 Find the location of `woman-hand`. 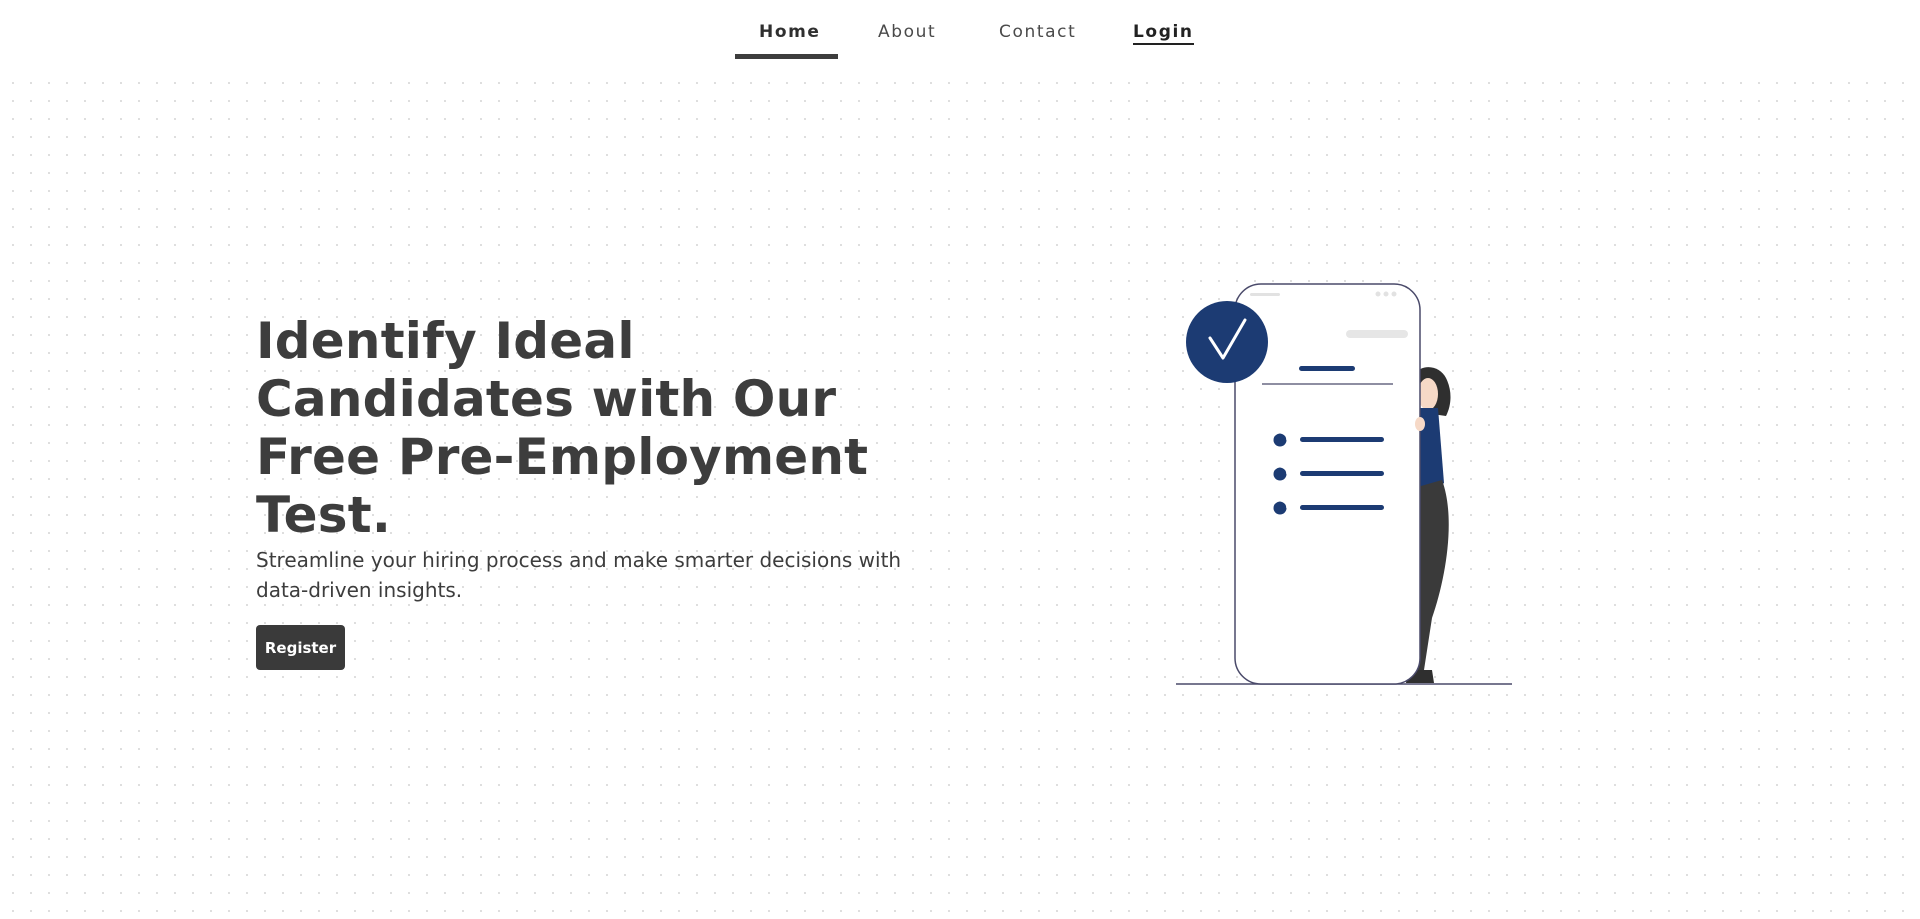

woman-hand is located at coordinates (1420, 424).